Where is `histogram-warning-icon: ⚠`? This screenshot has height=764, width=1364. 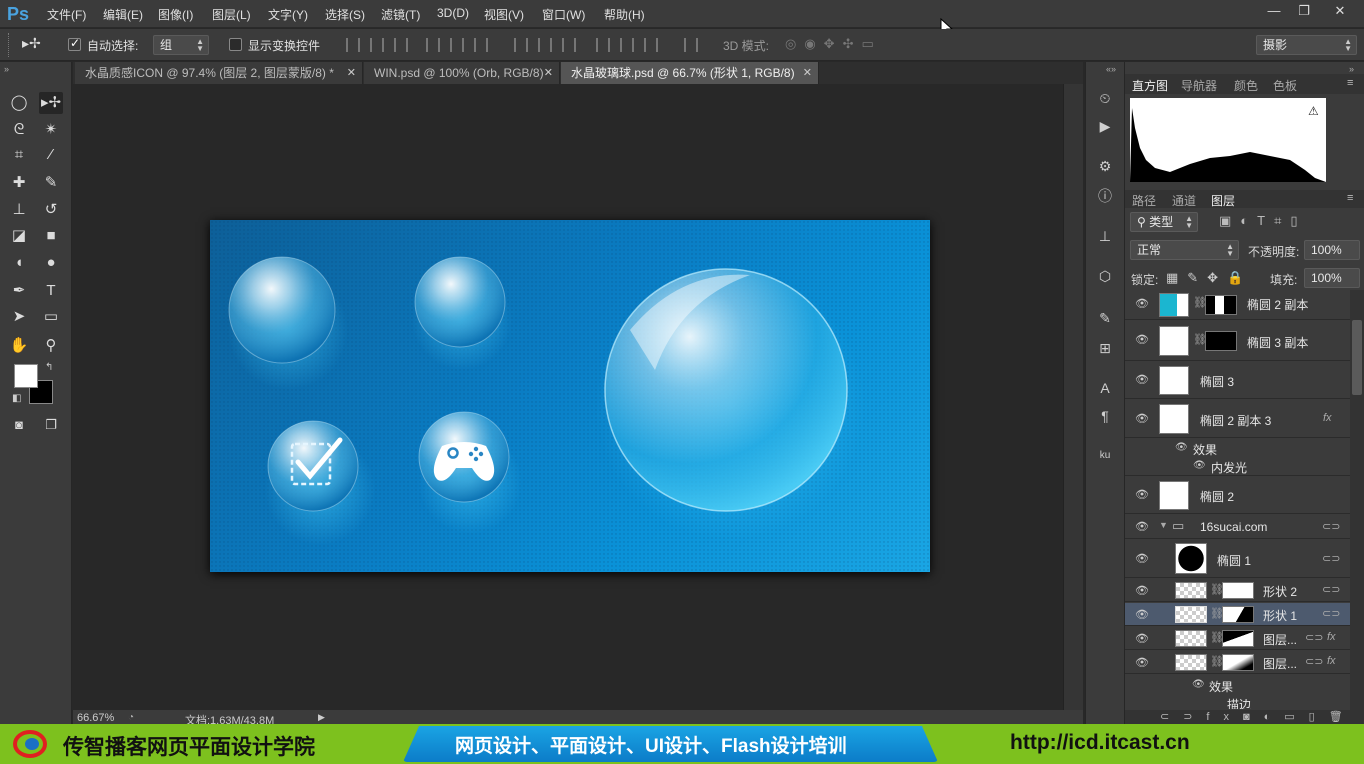 histogram-warning-icon: ⚠ is located at coordinates (1313, 111).